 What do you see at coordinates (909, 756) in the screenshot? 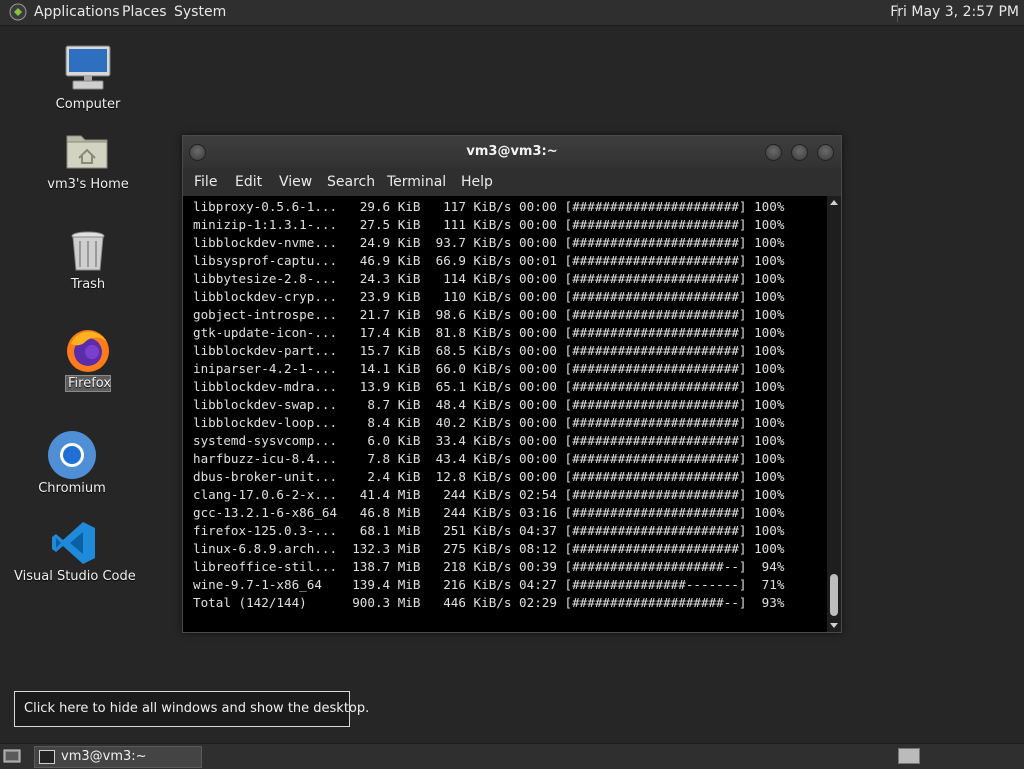
I see `workspace-switcher` at bounding box center [909, 756].